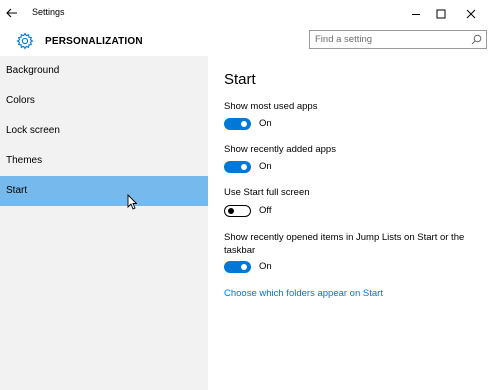 The height and width of the screenshot is (390, 489). What do you see at coordinates (104, 161) in the screenshot?
I see `sidebar-item-themes: Themes` at bounding box center [104, 161].